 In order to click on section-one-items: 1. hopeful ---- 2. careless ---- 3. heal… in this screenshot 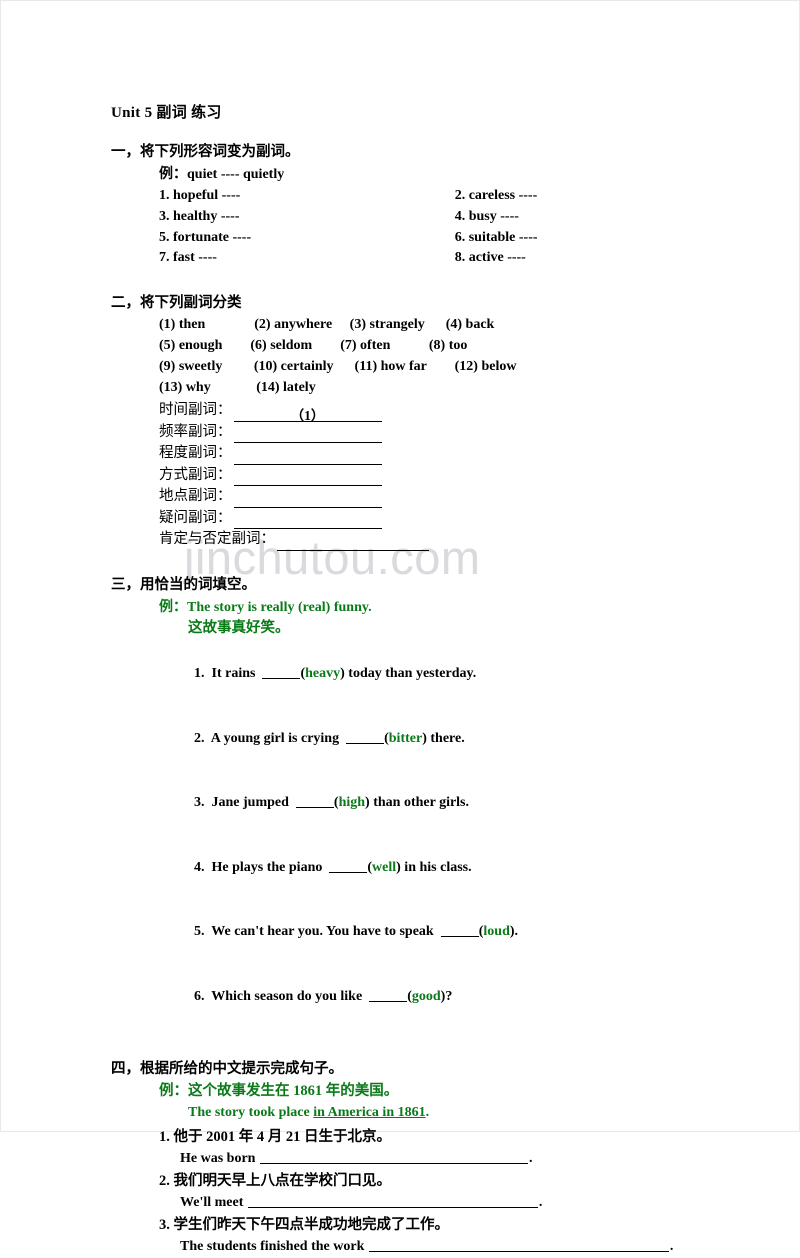, I will do `click(435, 227)`.